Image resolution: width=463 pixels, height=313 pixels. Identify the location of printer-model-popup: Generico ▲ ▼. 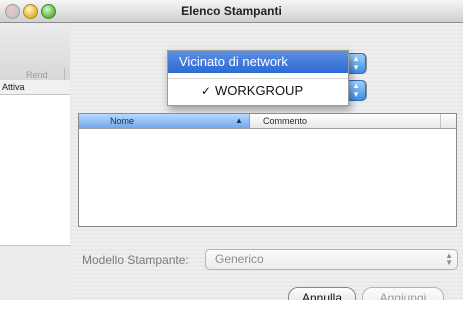
(331, 259).